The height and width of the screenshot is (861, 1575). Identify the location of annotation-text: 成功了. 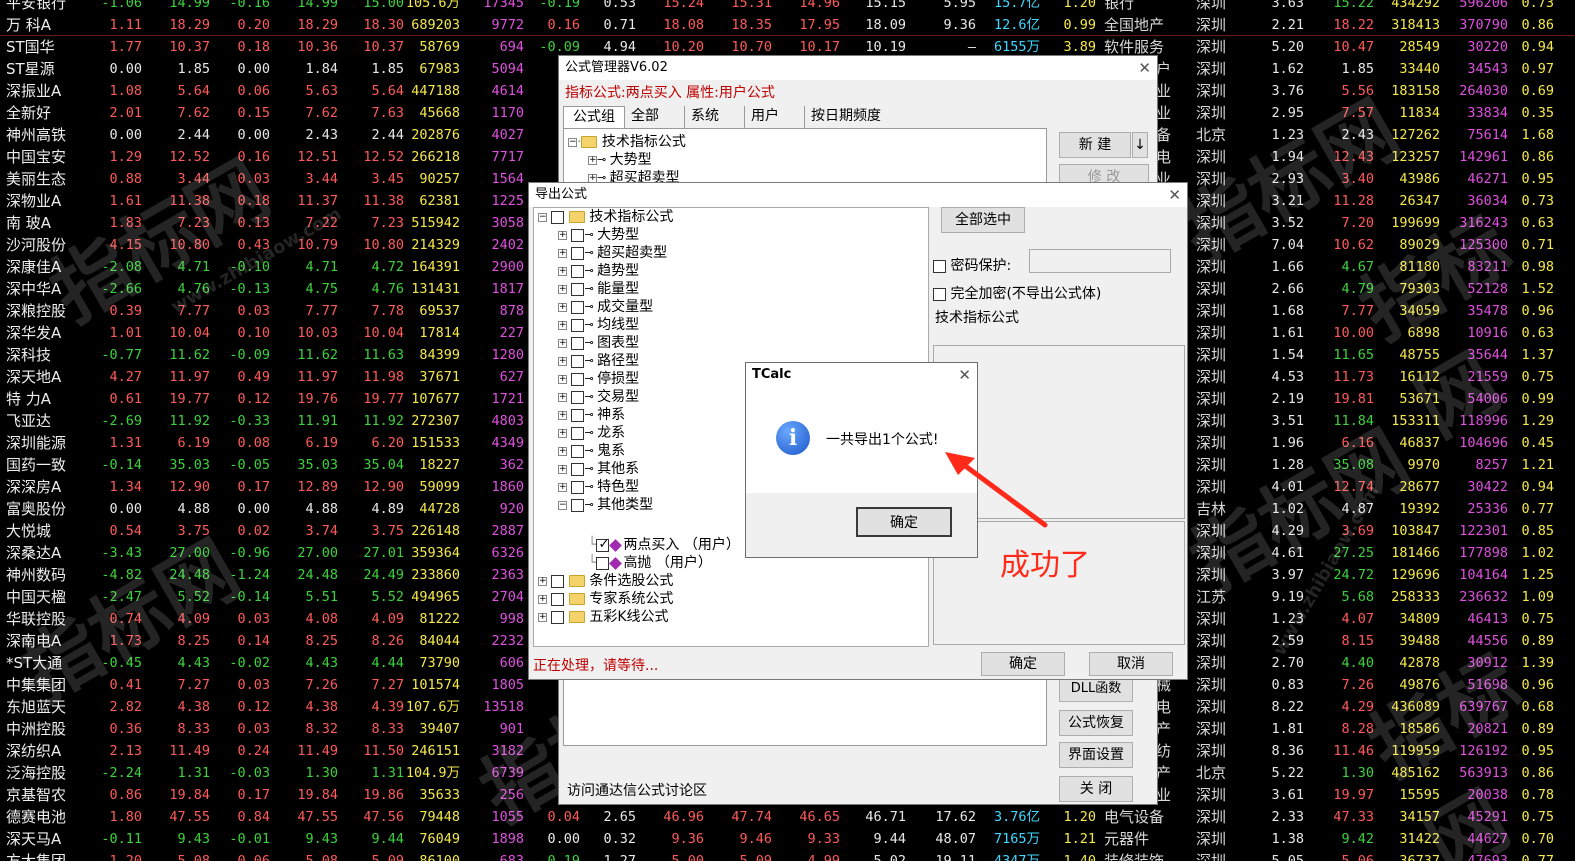
(1045, 565).